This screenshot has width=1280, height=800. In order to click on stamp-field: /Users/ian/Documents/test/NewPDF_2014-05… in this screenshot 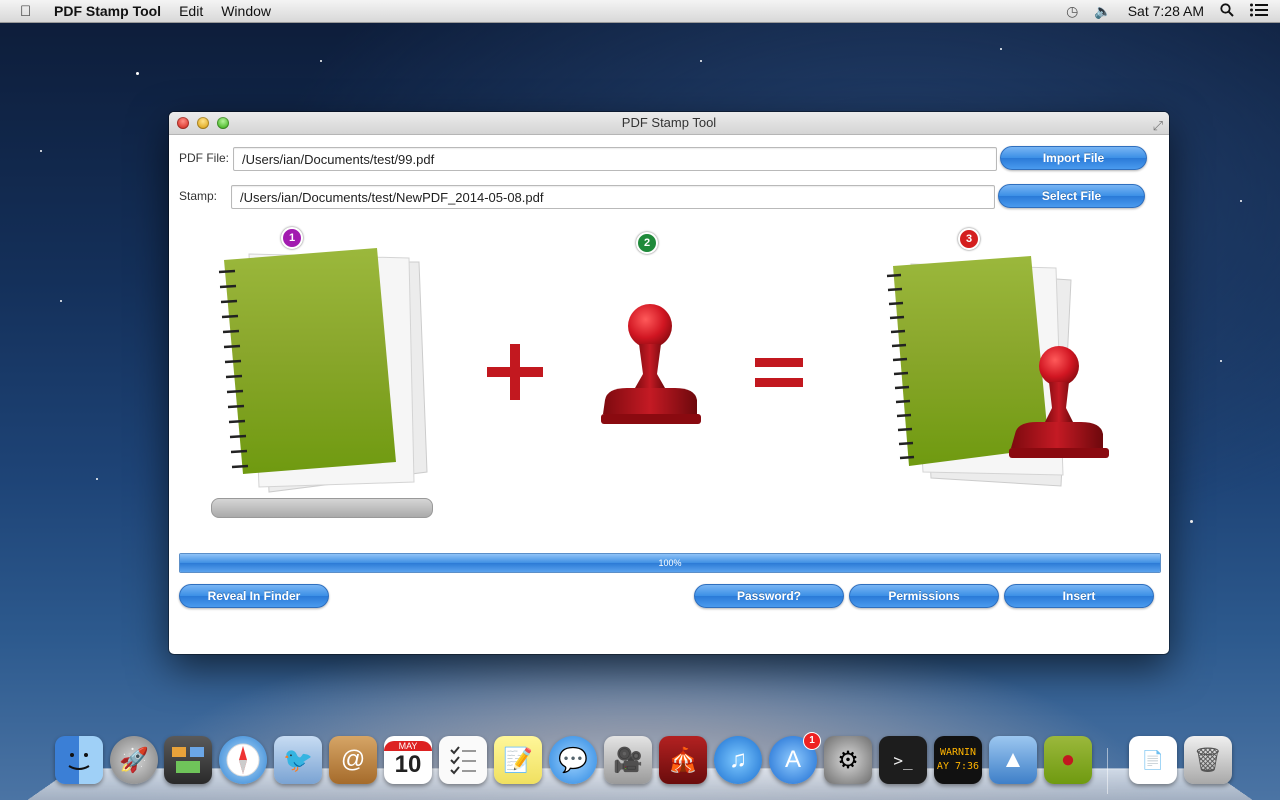, I will do `click(613, 197)`.